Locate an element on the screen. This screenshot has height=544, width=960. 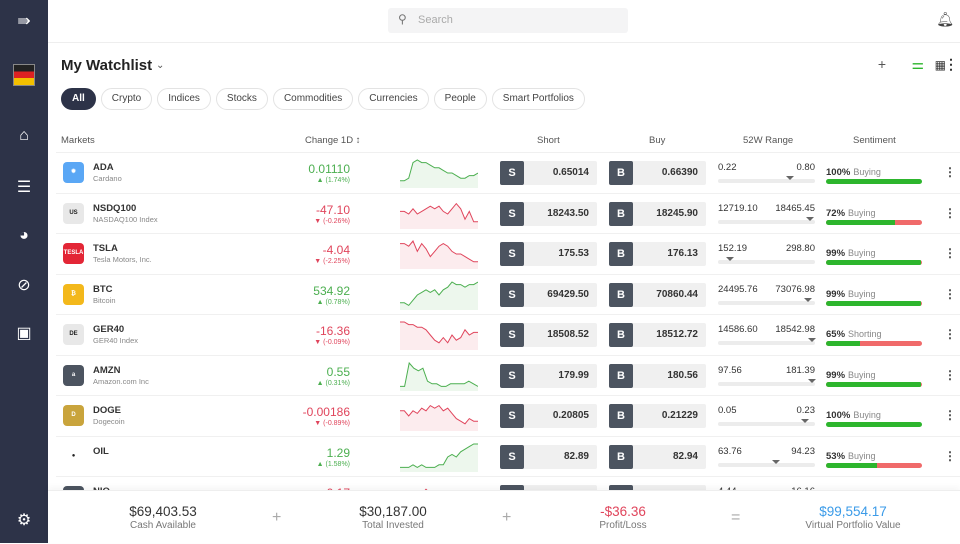
pl-label: Profit/Loss is located at coordinates (623, 525).